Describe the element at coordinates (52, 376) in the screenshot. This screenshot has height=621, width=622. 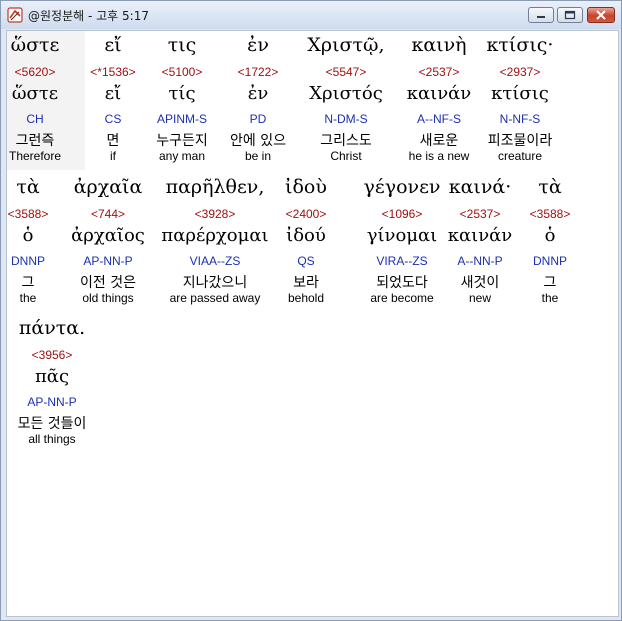
I see `lemma: πᾶς` at that location.